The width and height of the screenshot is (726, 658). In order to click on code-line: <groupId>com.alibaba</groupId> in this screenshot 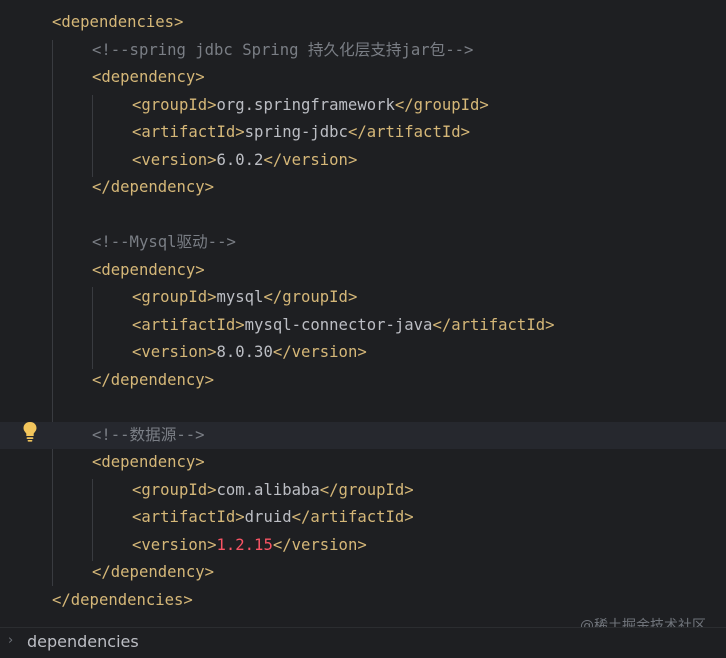, I will do `click(363, 490)`.